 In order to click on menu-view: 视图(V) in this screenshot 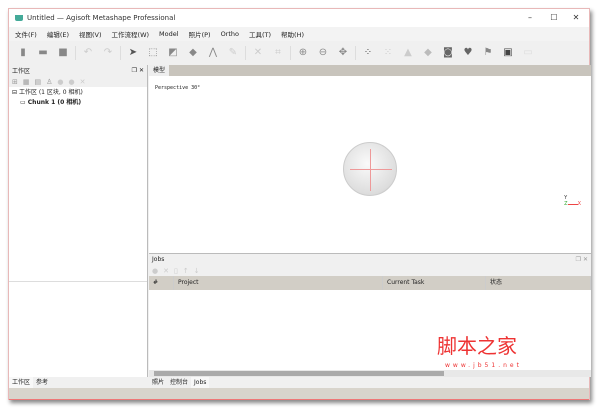, I will do `click(90, 34)`.